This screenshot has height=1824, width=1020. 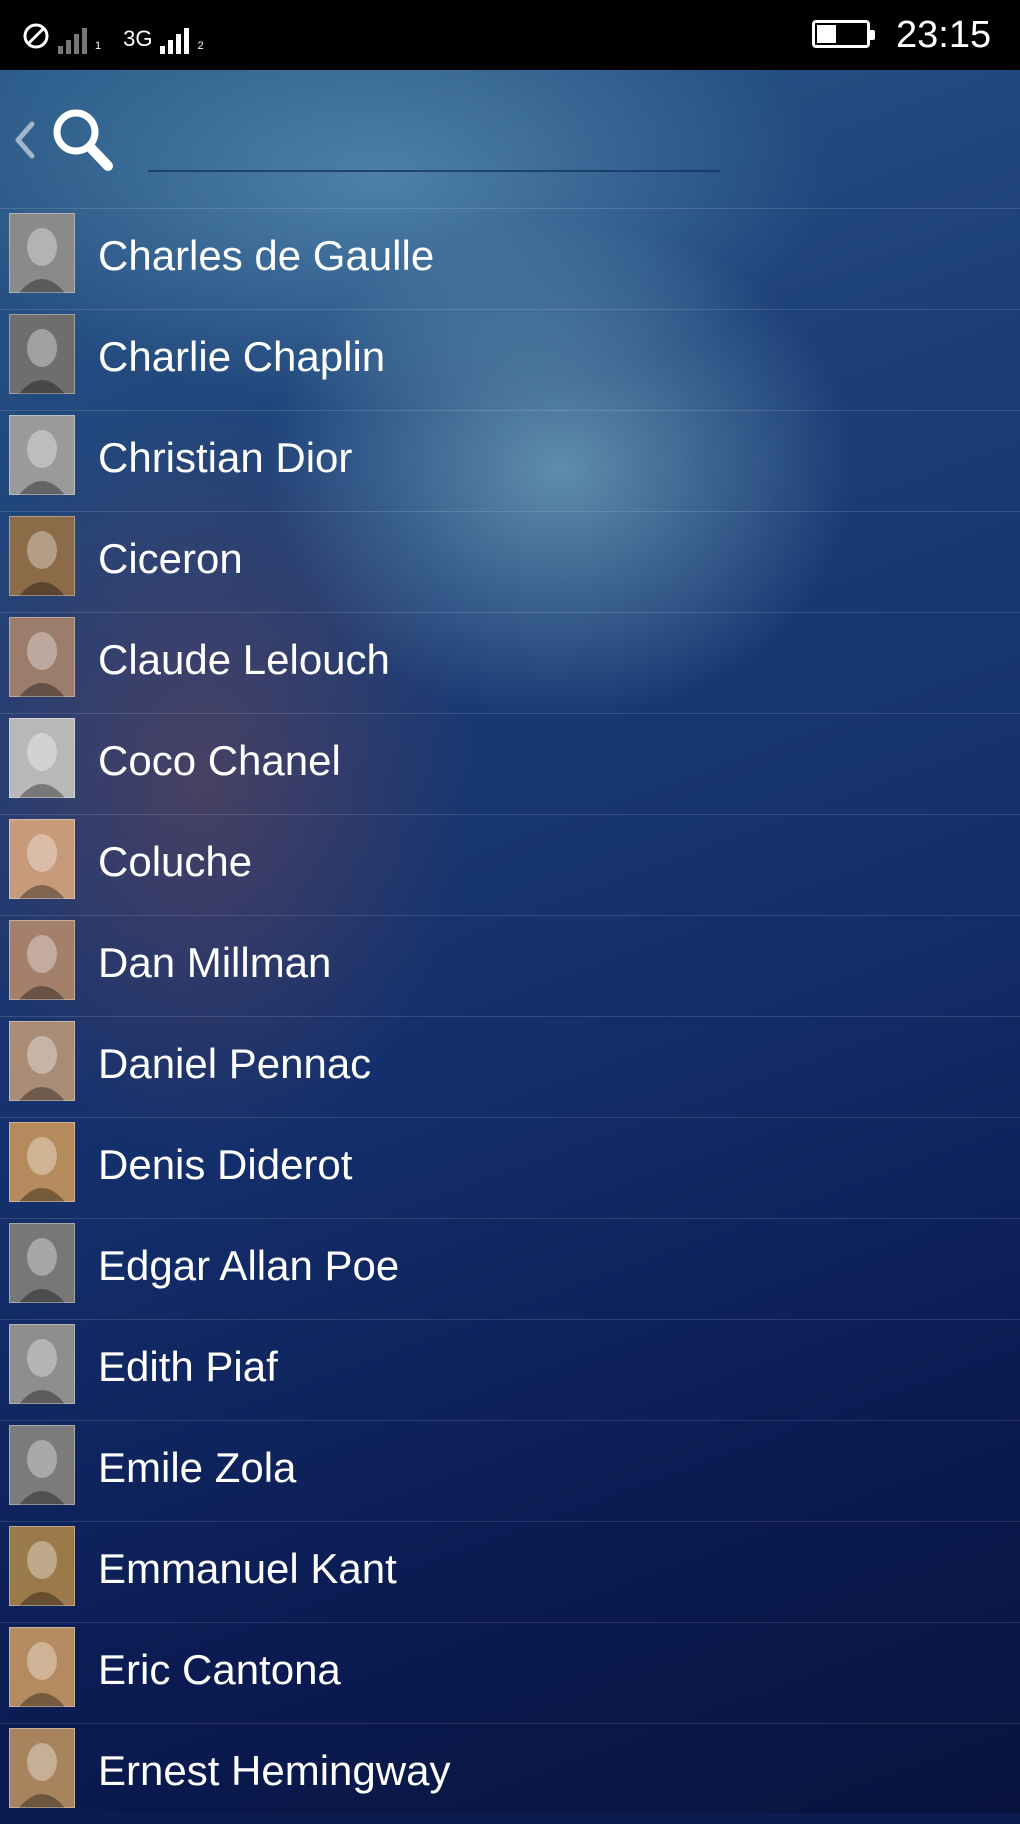 What do you see at coordinates (510, 561) in the screenshot?
I see `list-item: Ciceron` at bounding box center [510, 561].